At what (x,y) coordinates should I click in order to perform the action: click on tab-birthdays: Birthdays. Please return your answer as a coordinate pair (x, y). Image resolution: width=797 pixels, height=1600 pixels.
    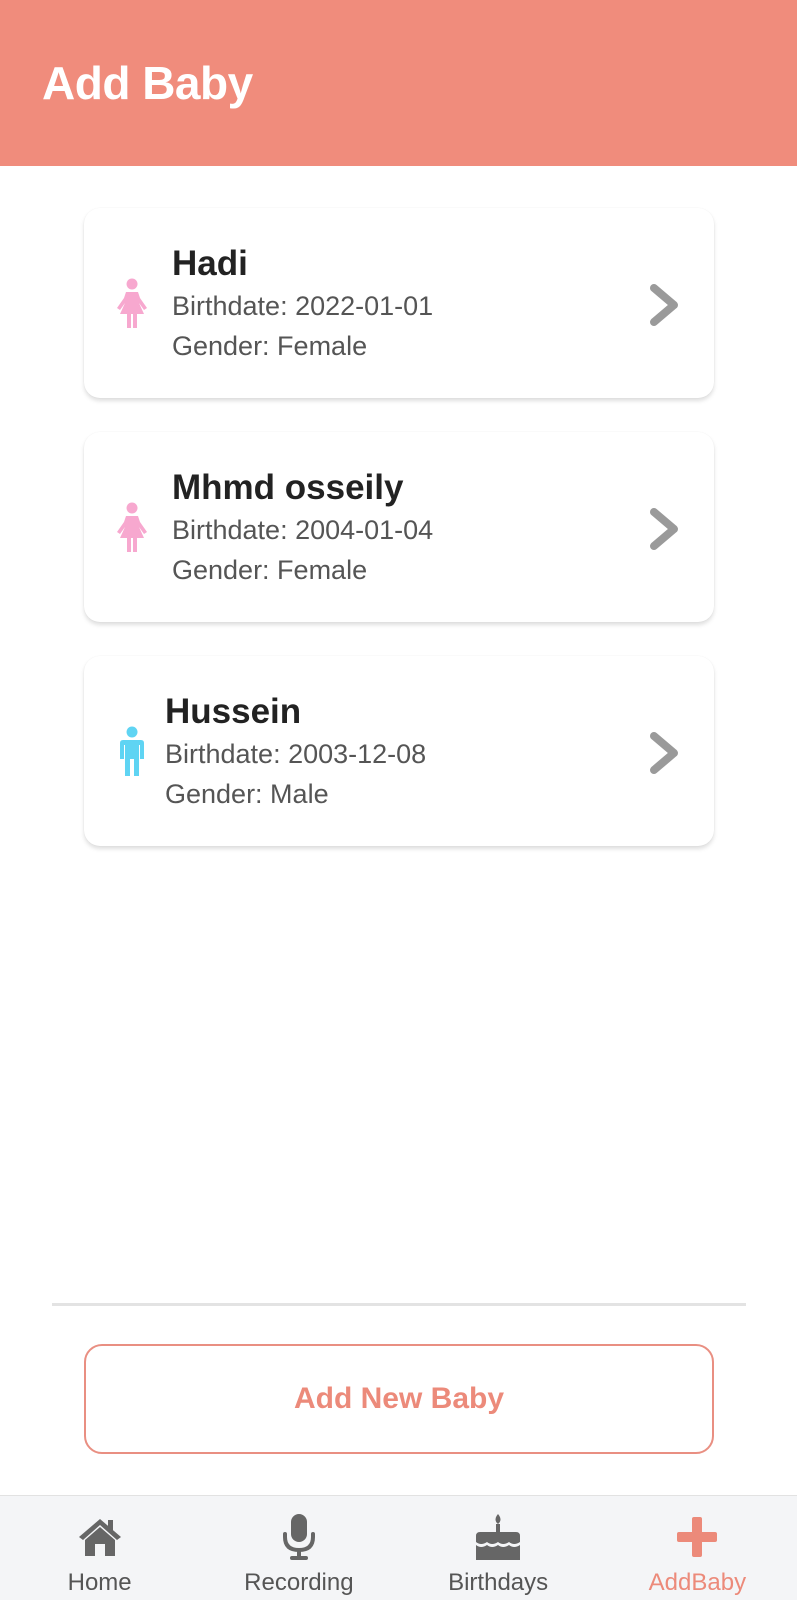
    Looking at the image, I should click on (498, 1548).